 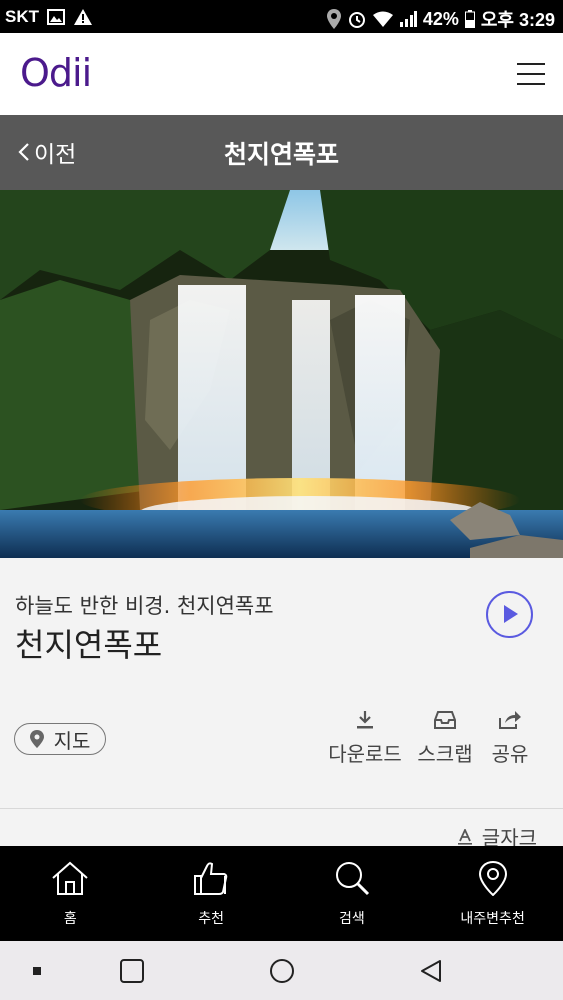 I want to click on app-header: Odii, so click(x=281, y=74).